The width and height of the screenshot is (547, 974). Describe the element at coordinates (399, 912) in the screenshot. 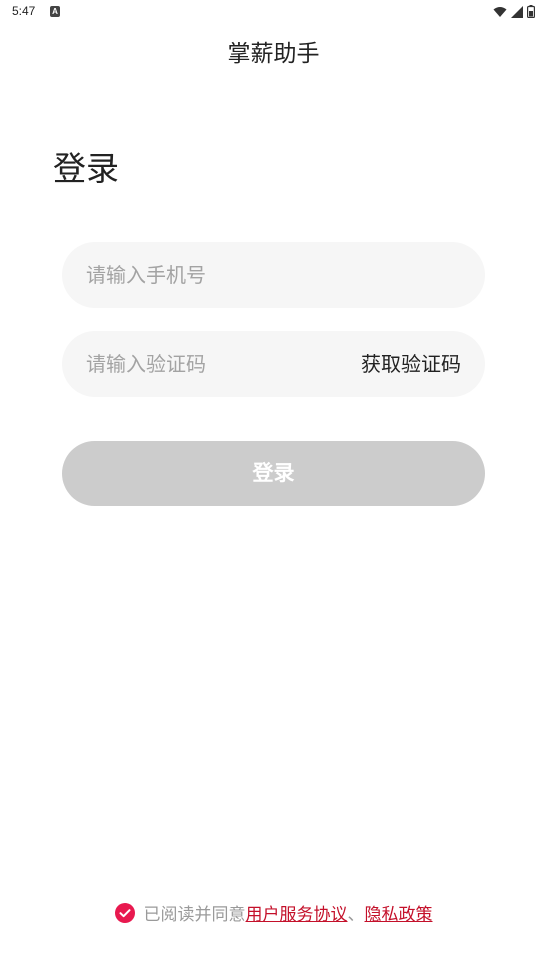

I see `privacy-policy-link: 隐私政策` at that location.